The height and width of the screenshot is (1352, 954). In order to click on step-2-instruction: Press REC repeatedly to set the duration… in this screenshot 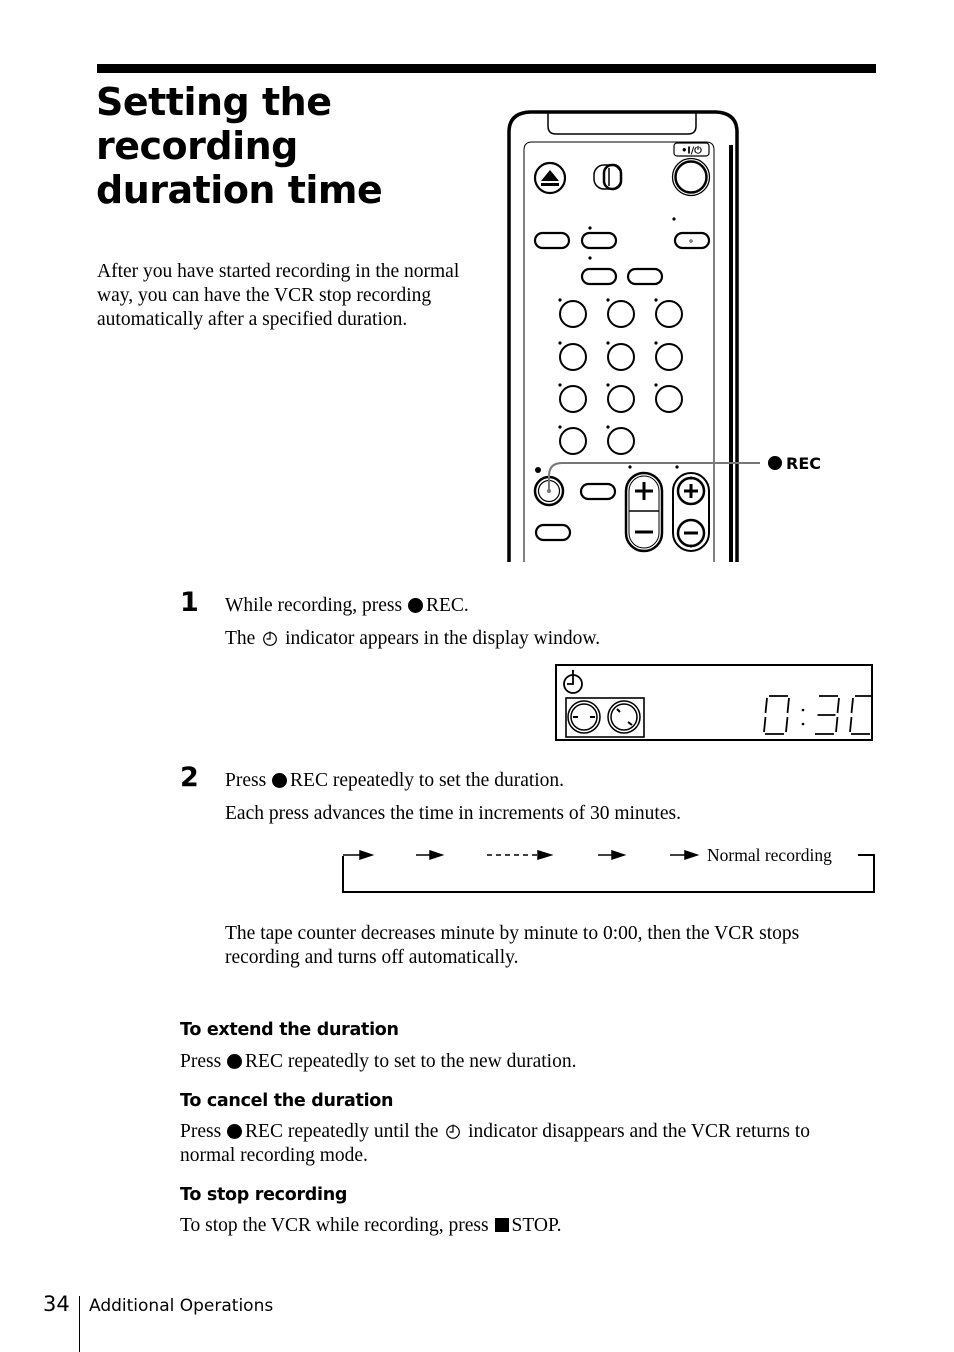, I will do `click(394, 781)`.